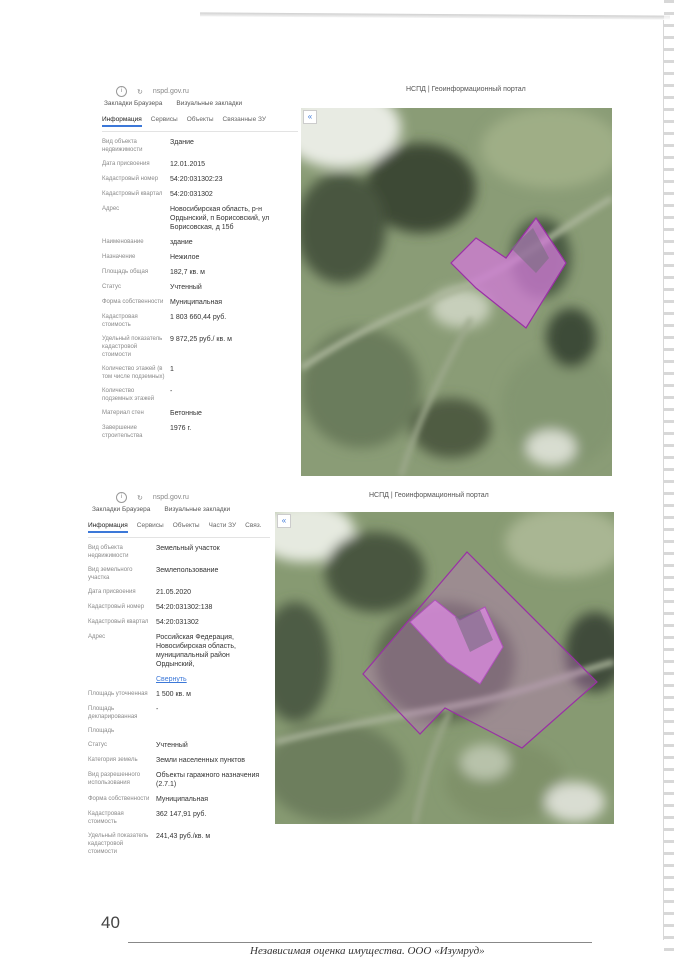 This screenshot has height=960, width=678. I want to click on tab-parts: Части ЗУ, so click(223, 527).